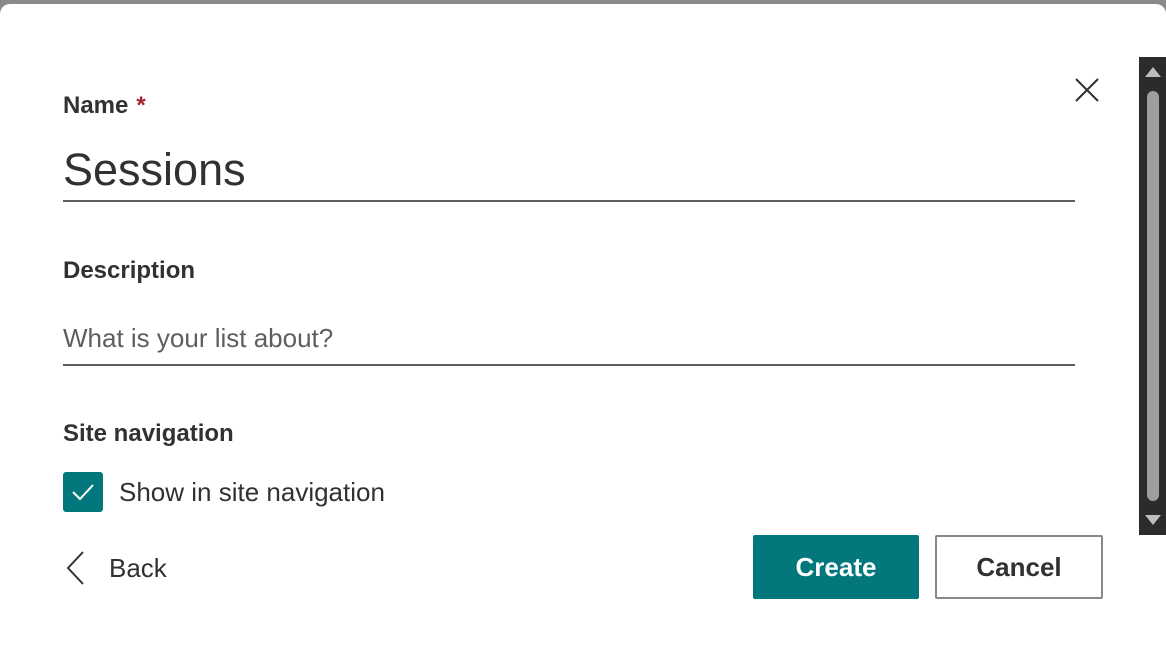  Describe the element at coordinates (141, 105) in the screenshot. I see `required-marker: *` at that location.